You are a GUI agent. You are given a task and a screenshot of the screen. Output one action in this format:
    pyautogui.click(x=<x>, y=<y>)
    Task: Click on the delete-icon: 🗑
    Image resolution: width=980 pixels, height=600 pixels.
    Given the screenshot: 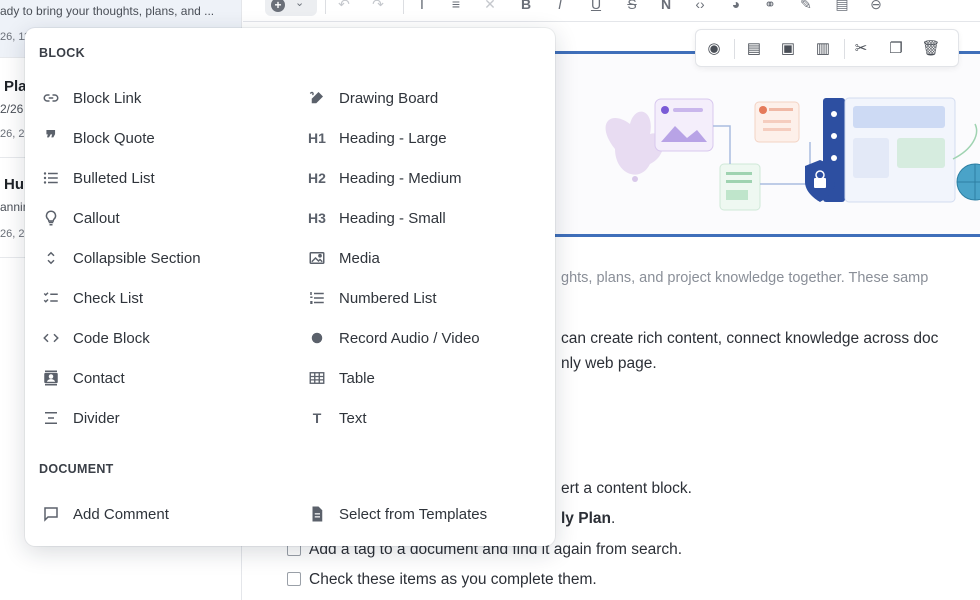 What is the action you would take?
    pyautogui.click(x=931, y=48)
    